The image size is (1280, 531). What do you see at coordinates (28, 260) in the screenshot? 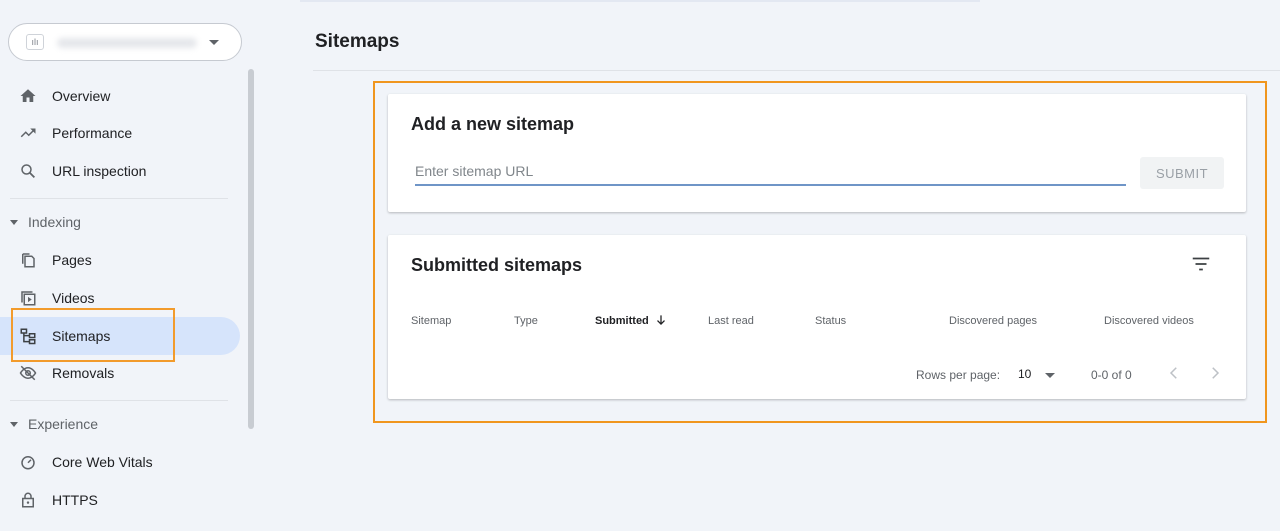
I see `pages-icon` at bounding box center [28, 260].